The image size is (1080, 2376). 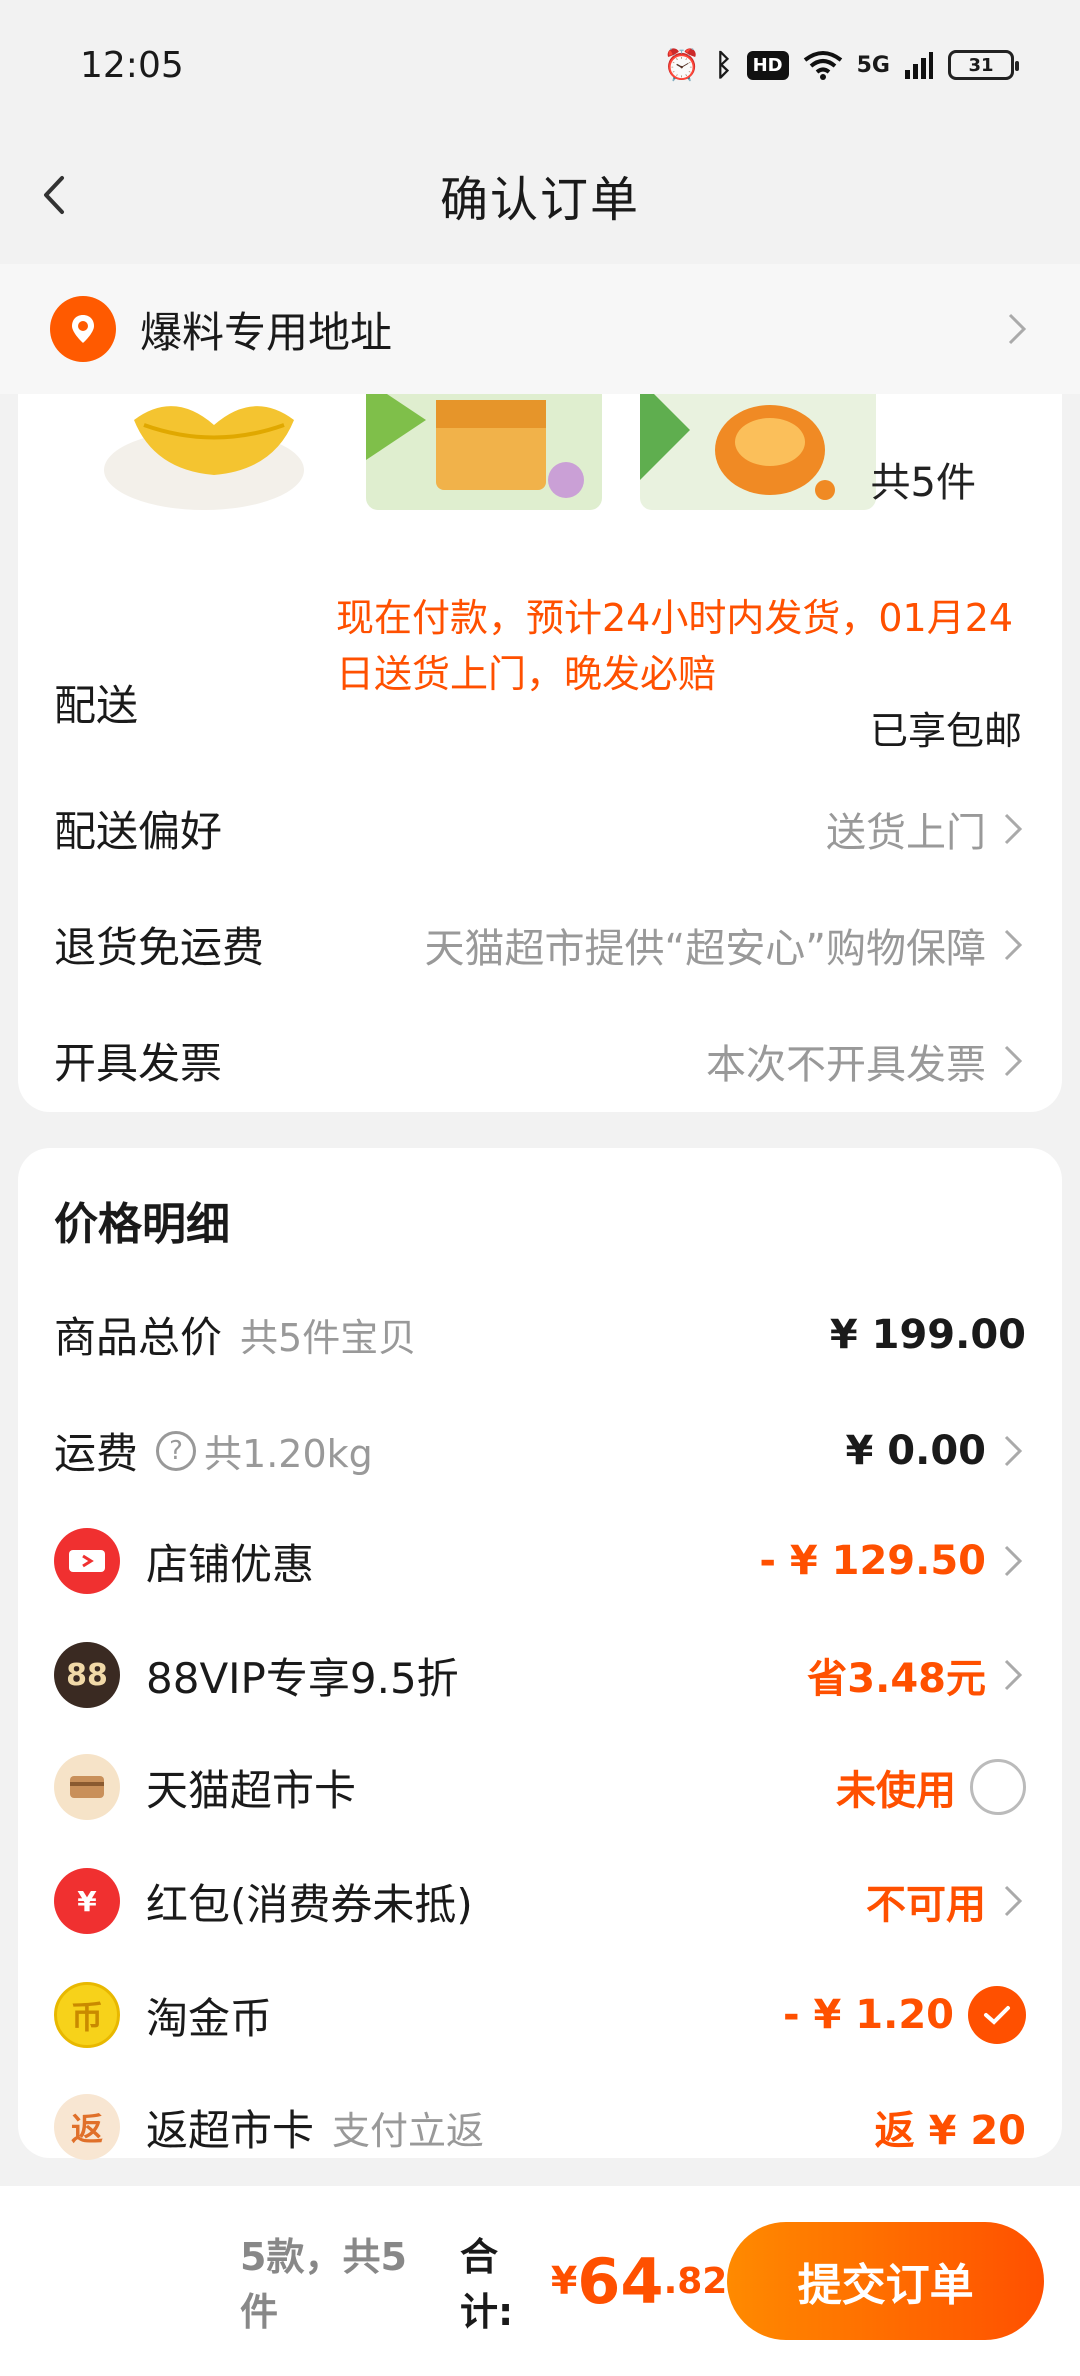 I want to click on red-packet-label: 红包(消费券未抵), so click(x=309, y=1904).